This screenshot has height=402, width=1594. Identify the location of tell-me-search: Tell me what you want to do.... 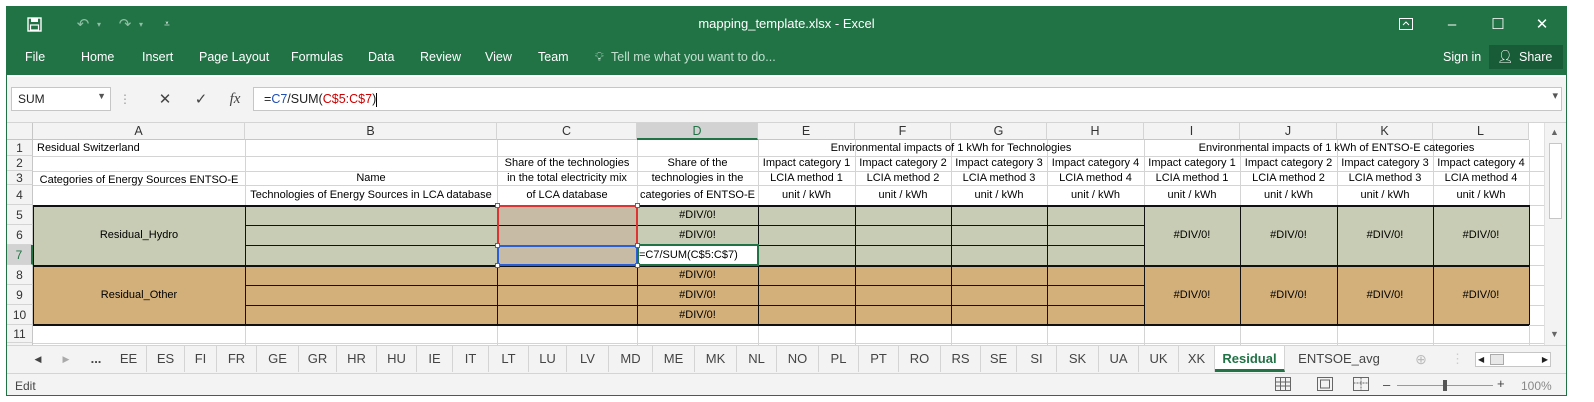
(693, 57).